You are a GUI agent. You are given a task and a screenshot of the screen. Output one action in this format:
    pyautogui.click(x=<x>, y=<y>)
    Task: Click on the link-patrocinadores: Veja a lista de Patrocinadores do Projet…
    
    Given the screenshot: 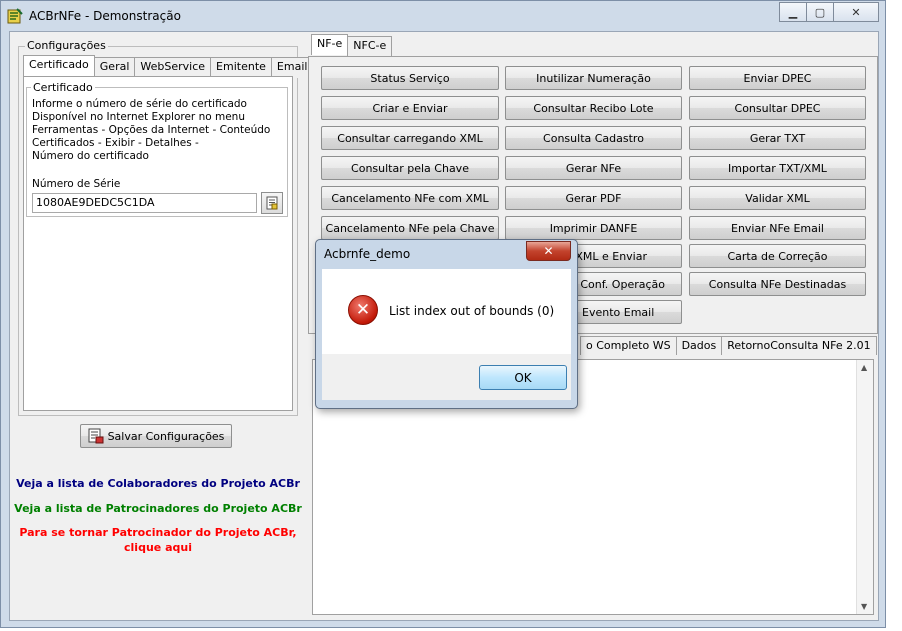 What is the action you would take?
    pyautogui.click(x=158, y=508)
    